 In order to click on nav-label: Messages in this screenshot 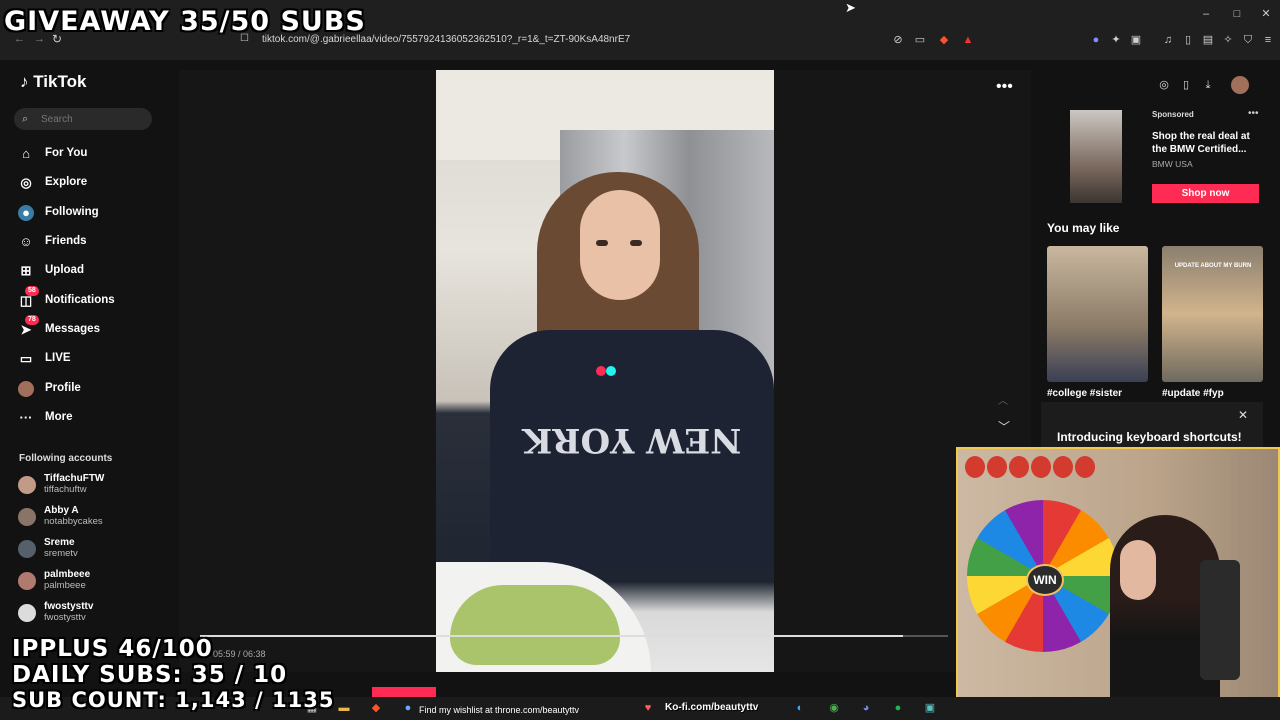, I will do `click(72, 329)`.